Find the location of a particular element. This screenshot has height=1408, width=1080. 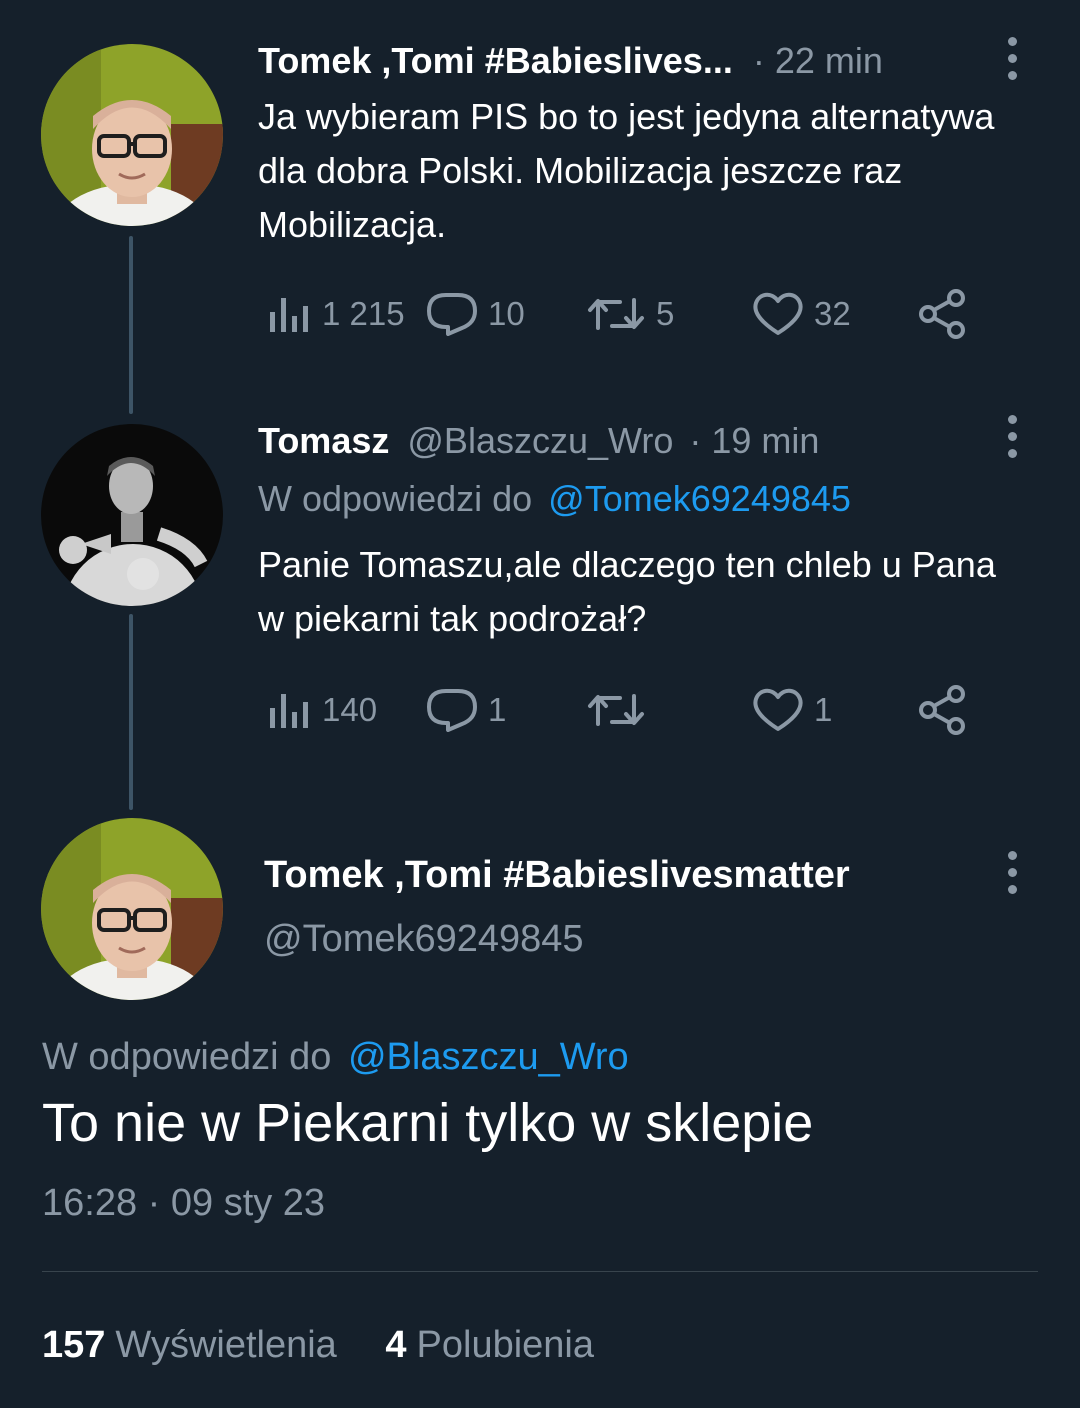

like-count: 1 is located at coordinates (823, 709).